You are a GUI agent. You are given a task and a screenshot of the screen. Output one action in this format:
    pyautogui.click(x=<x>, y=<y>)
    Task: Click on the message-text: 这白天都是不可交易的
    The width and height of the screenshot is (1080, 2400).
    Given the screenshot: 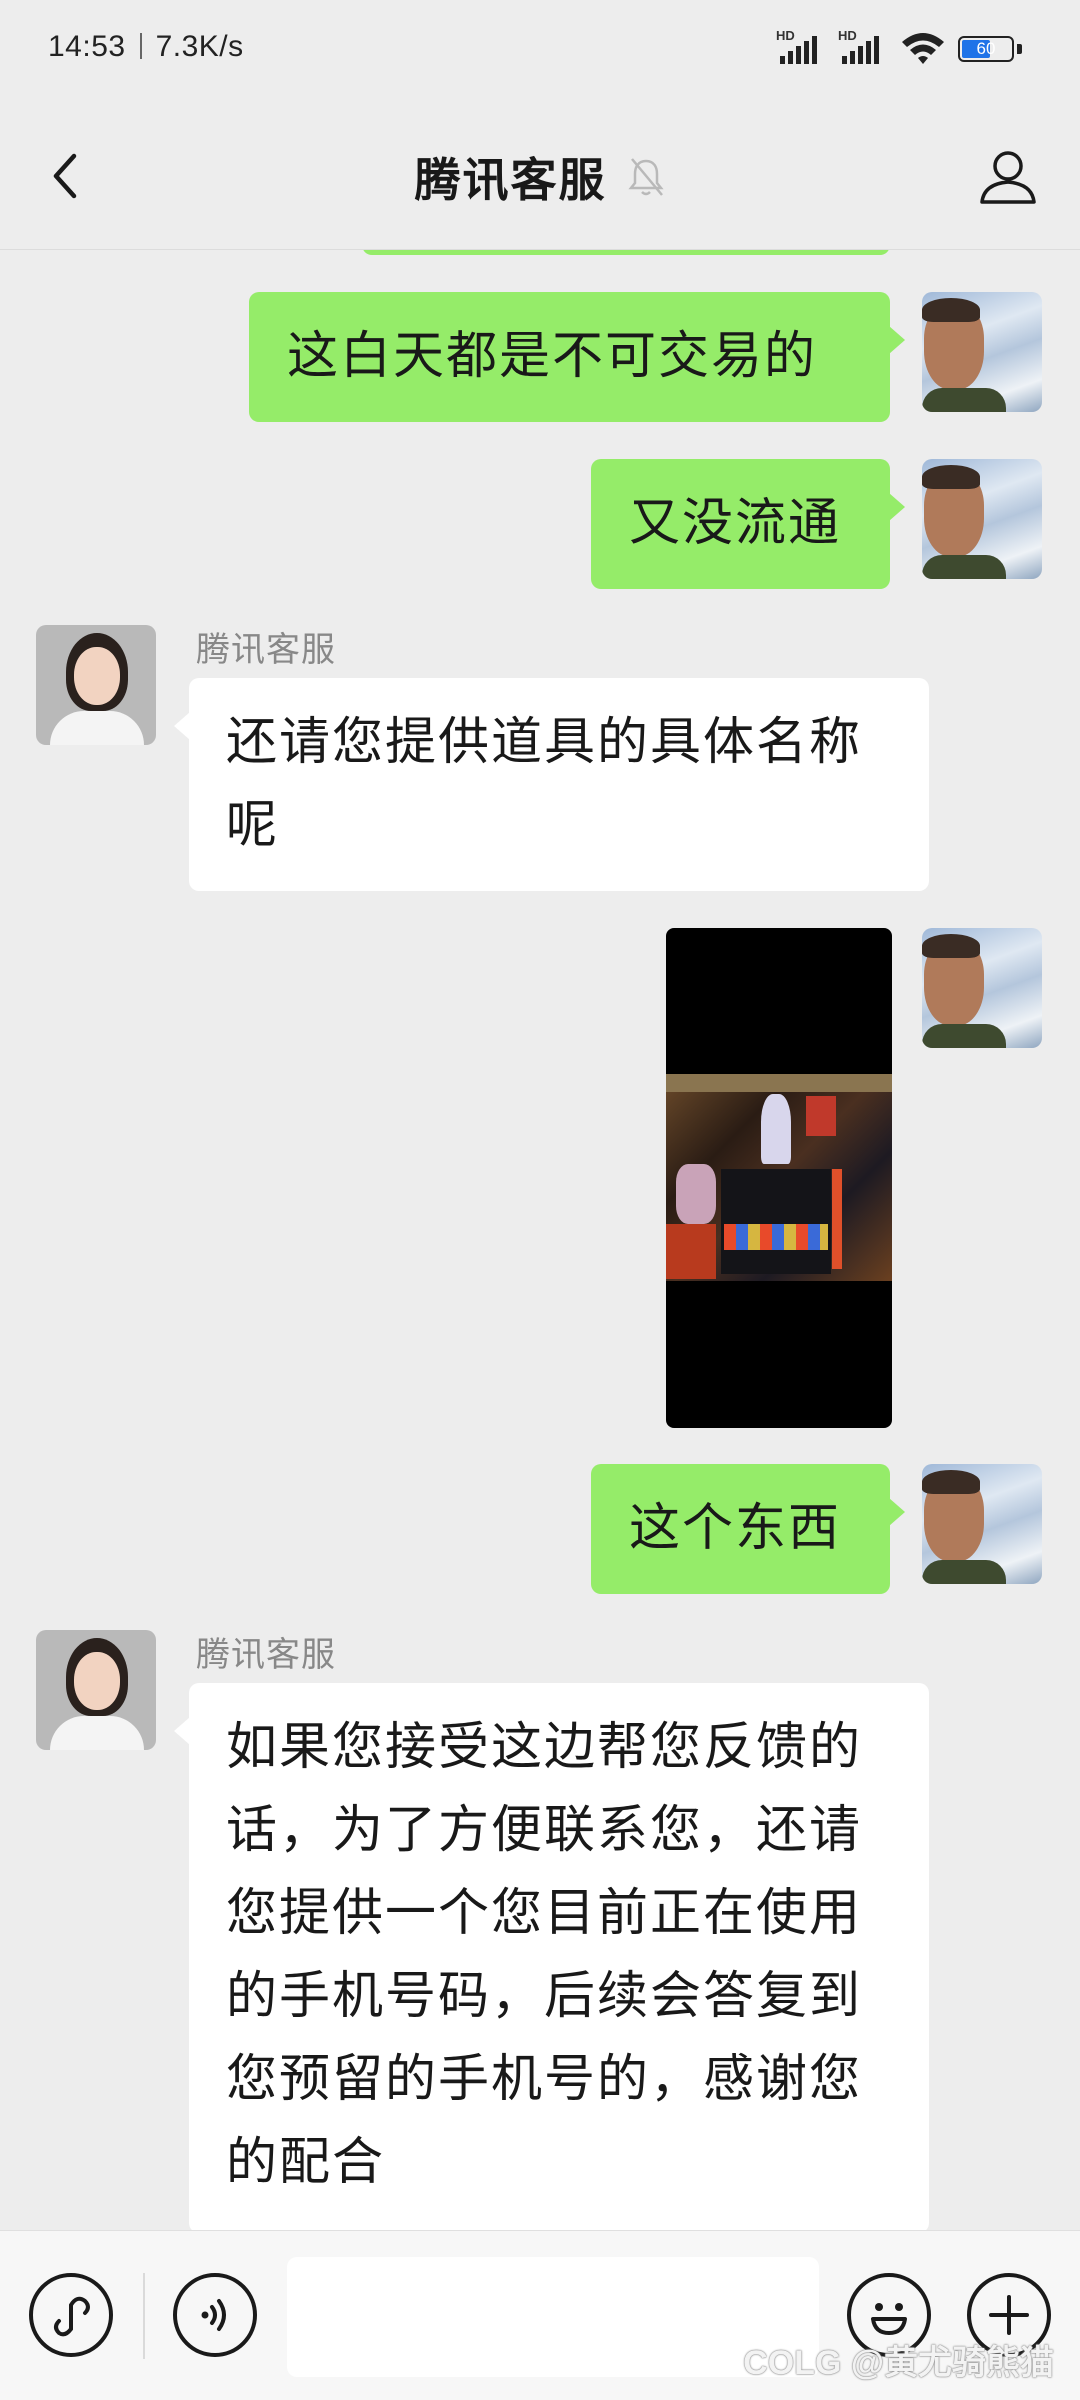 What is the action you would take?
    pyautogui.click(x=552, y=356)
    